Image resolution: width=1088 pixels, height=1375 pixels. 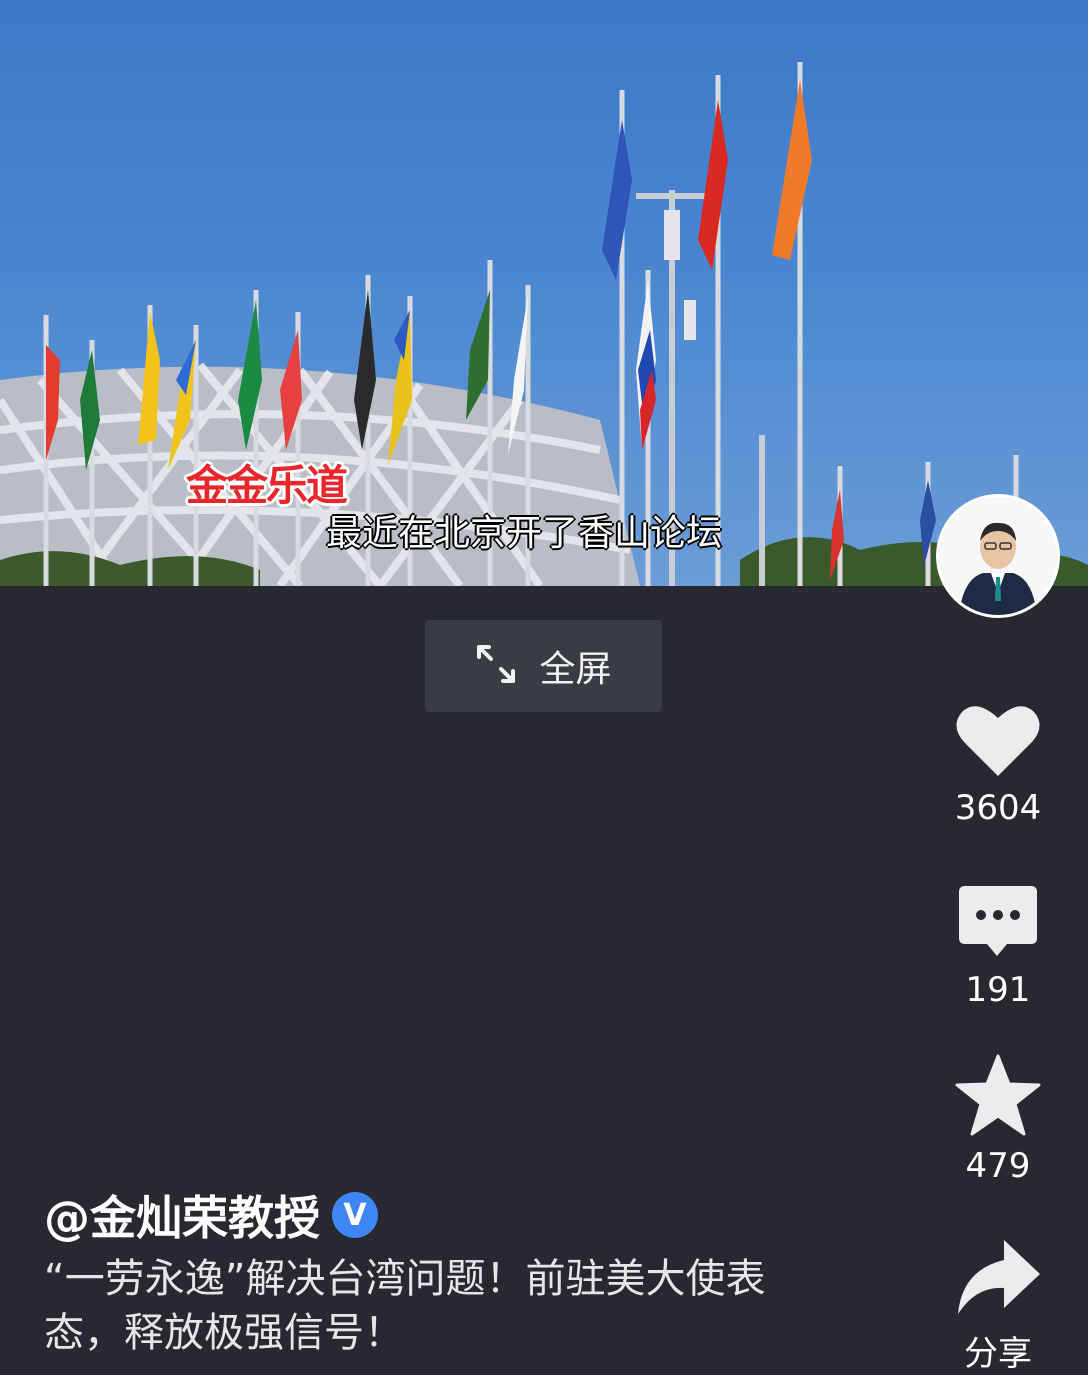 I want to click on share-action: 分享, so click(x=998, y=1305).